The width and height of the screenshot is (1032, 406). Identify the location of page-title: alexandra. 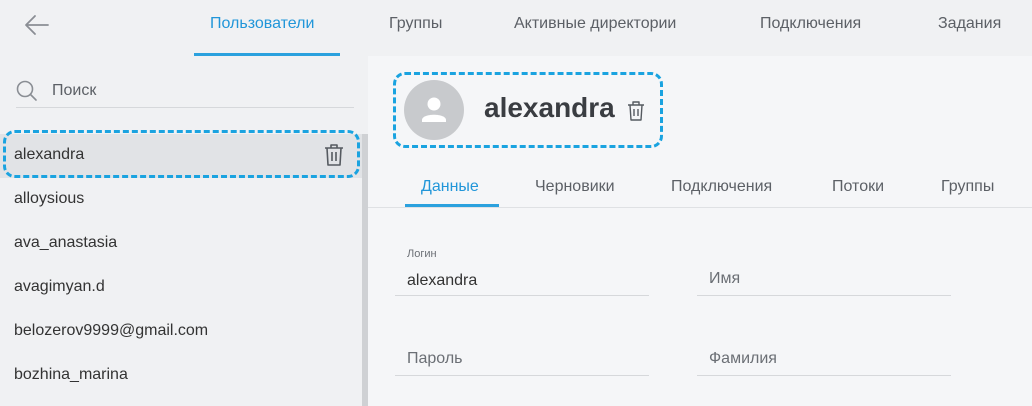
(549, 107).